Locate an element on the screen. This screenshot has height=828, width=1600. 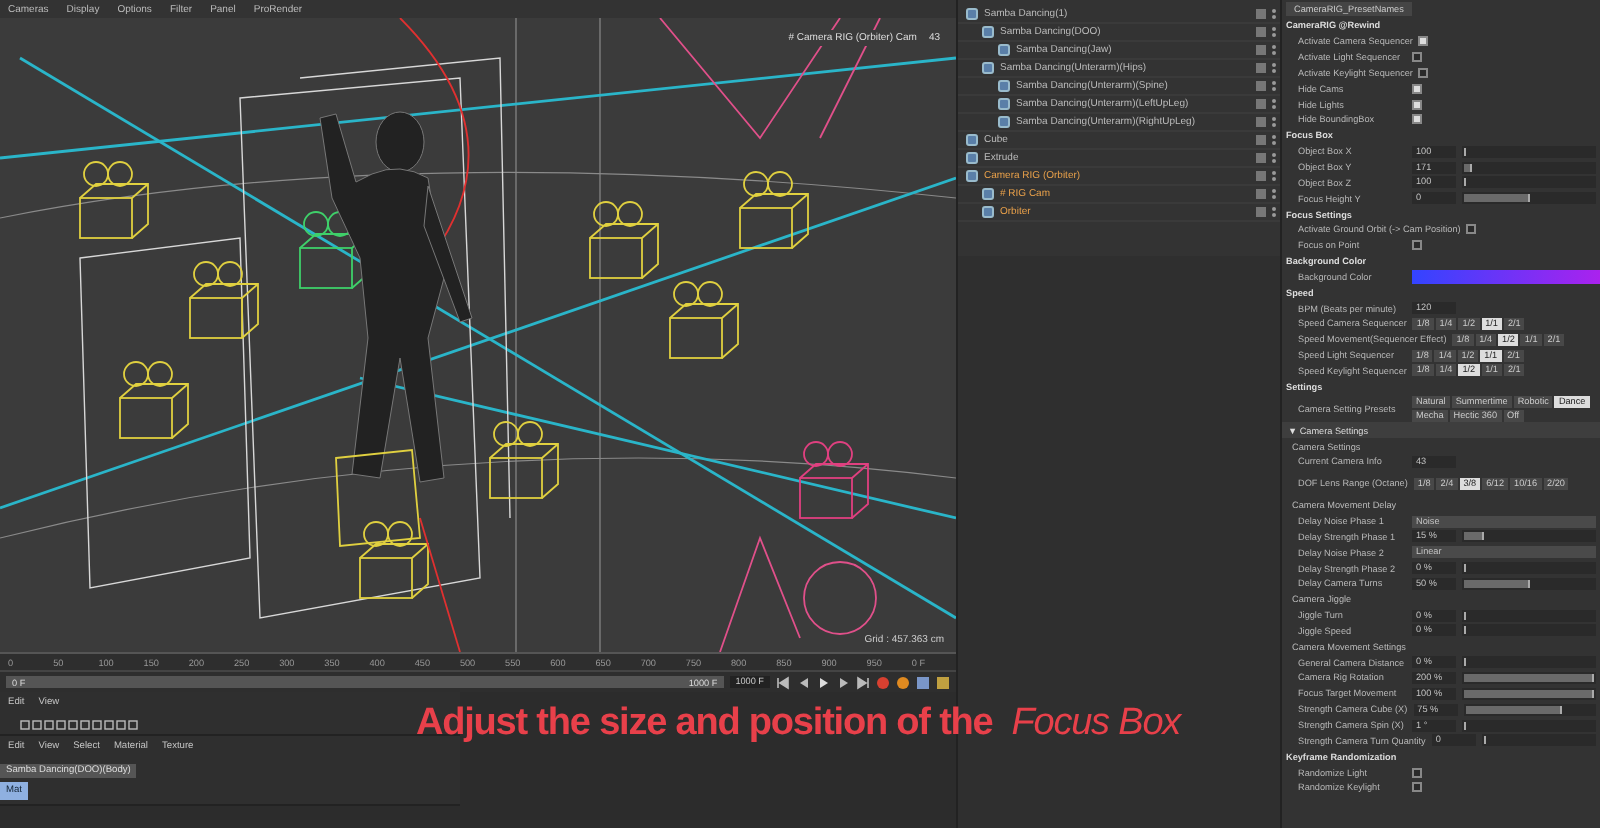
color-swatch is located at coordinates (1506, 276).